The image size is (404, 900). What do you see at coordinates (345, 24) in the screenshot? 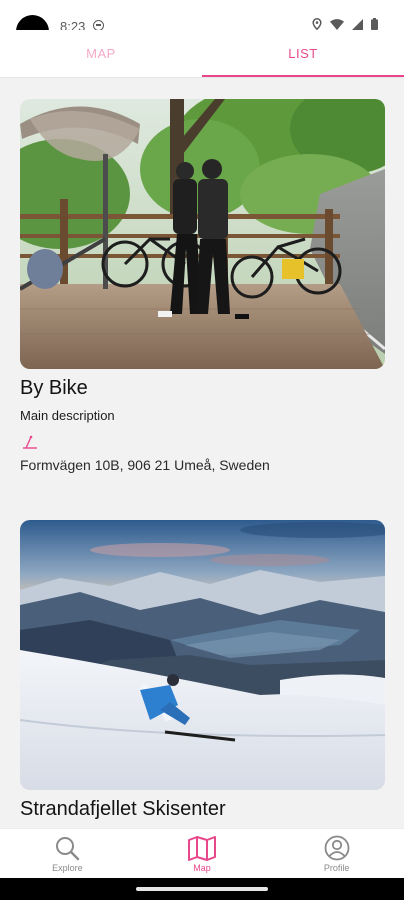
I see `status-icons` at bounding box center [345, 24].